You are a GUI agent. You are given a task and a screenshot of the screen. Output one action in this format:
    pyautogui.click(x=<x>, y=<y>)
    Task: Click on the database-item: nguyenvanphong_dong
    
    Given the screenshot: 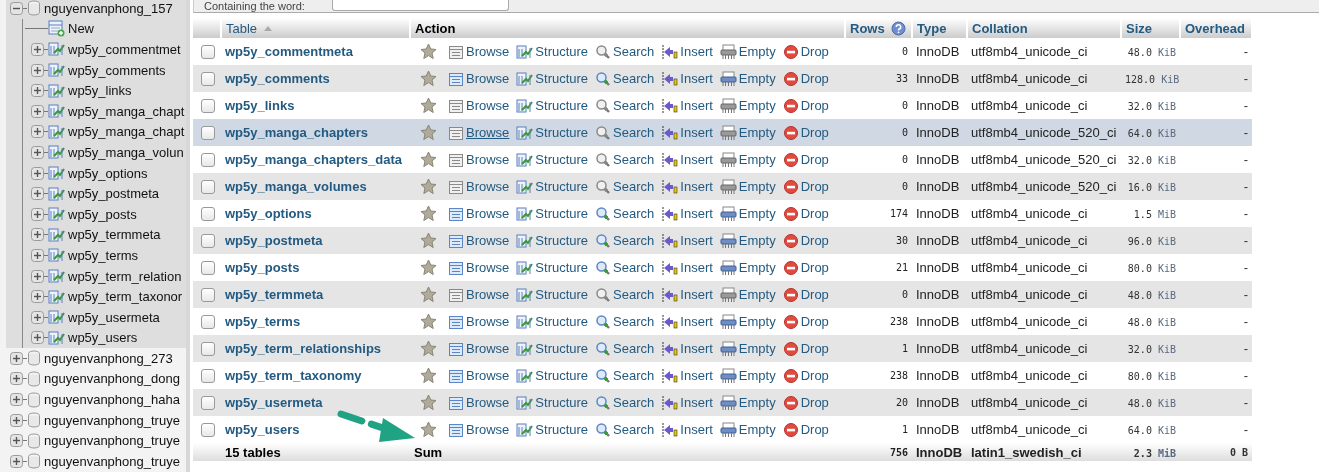 What is the action you would take?
    pyautogui.click(x=112, y=379)
    